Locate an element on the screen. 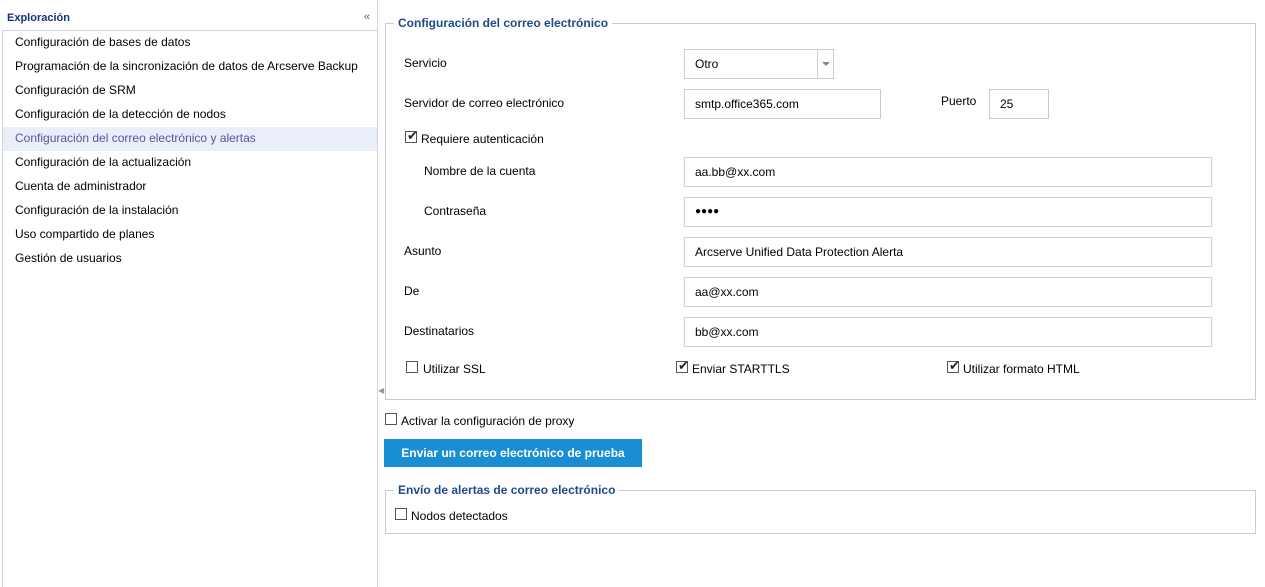 The height and width of the screenshot is (587, 1265). discovered-nodes-checkbox: ✔ is located at coordinates (401, 514).